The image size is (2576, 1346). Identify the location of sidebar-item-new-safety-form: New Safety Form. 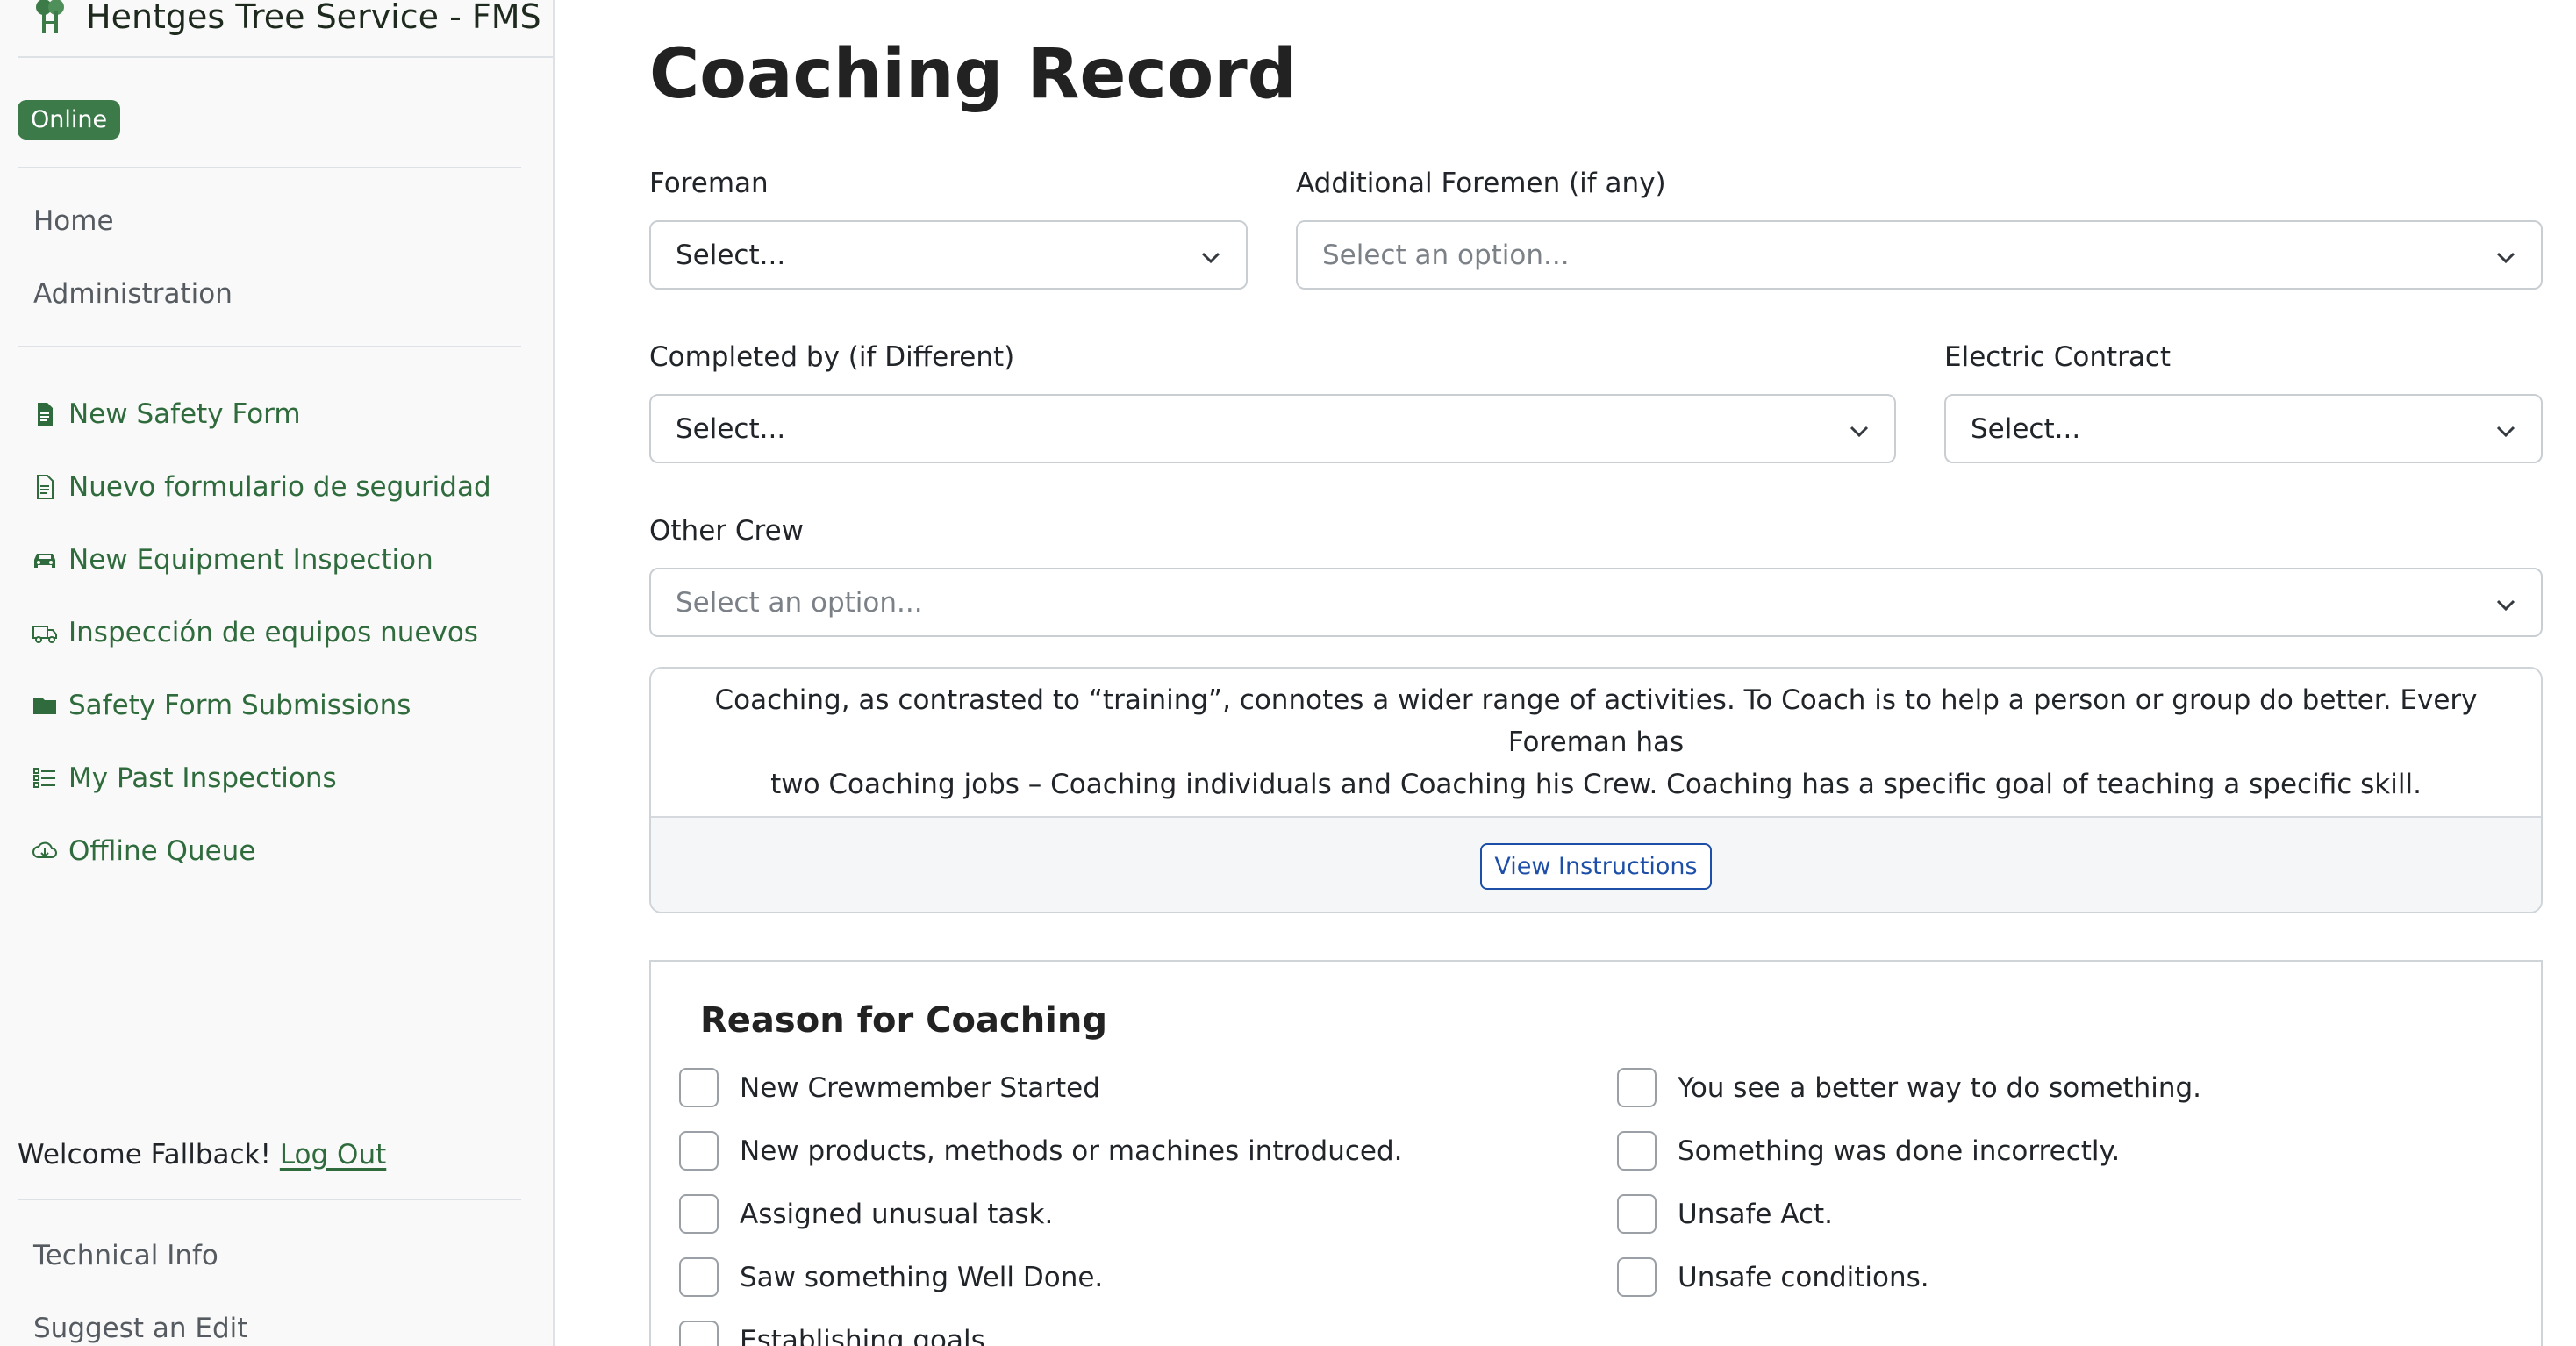
(166, 414).